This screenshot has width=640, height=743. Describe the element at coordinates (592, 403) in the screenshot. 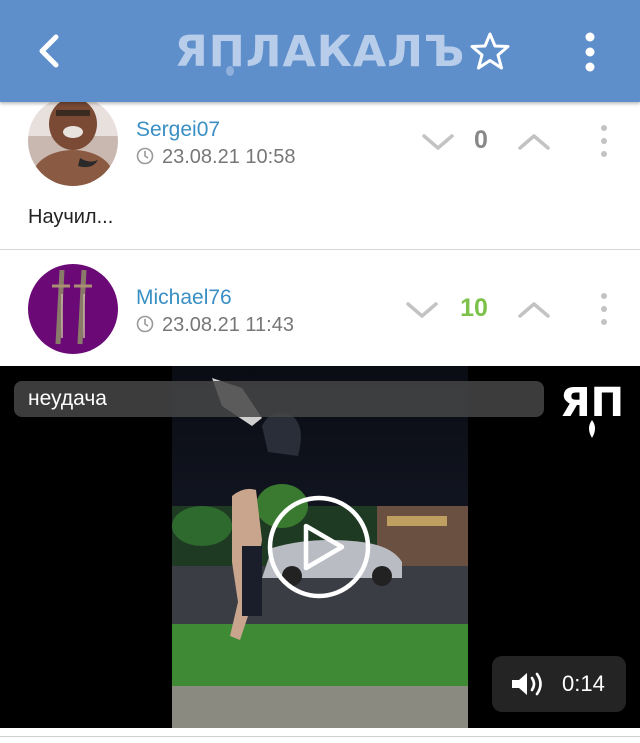

I see `svg-text: ЯП` at that location.